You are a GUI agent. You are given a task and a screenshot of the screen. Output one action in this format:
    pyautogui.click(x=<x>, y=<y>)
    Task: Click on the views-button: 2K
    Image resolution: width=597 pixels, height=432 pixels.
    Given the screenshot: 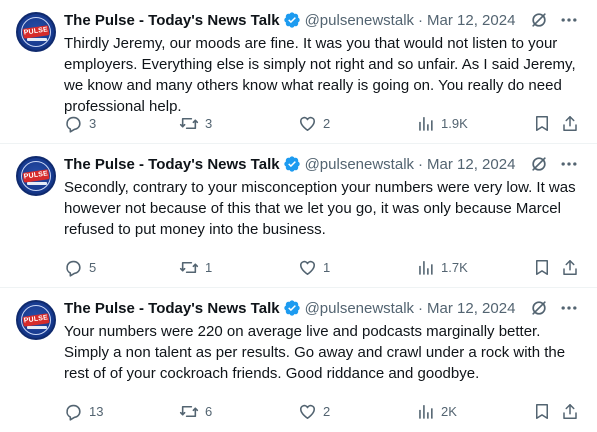 What is the action you would take?
    pyautogui.click(x=436, y=411)
    